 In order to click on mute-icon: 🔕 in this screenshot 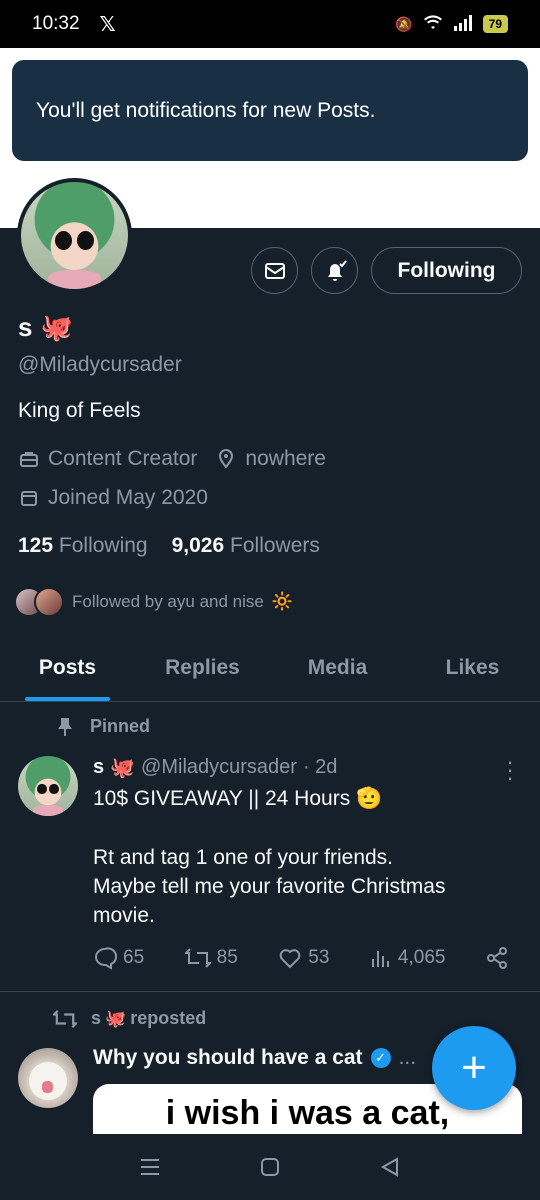, I will do `click(404, 23)`.